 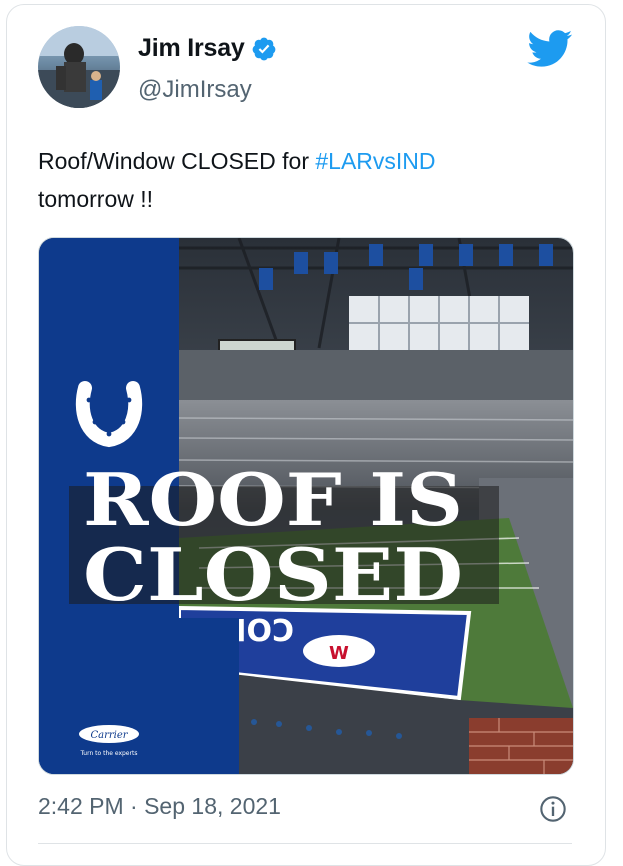 What do you see at coordinates (375, 161) in the screenshot?
I see `hashtag-link: #LARvsIND` at bounding box center [375, 161].